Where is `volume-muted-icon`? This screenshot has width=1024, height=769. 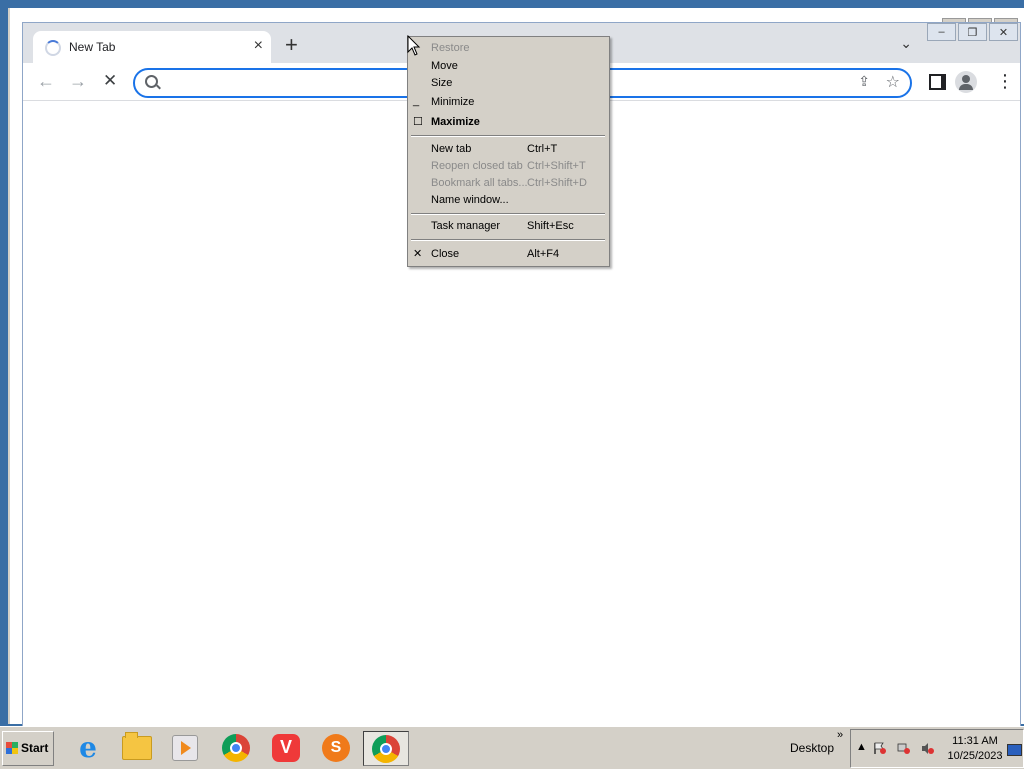 volume-muted-icon is located at coordinates (928, 748).